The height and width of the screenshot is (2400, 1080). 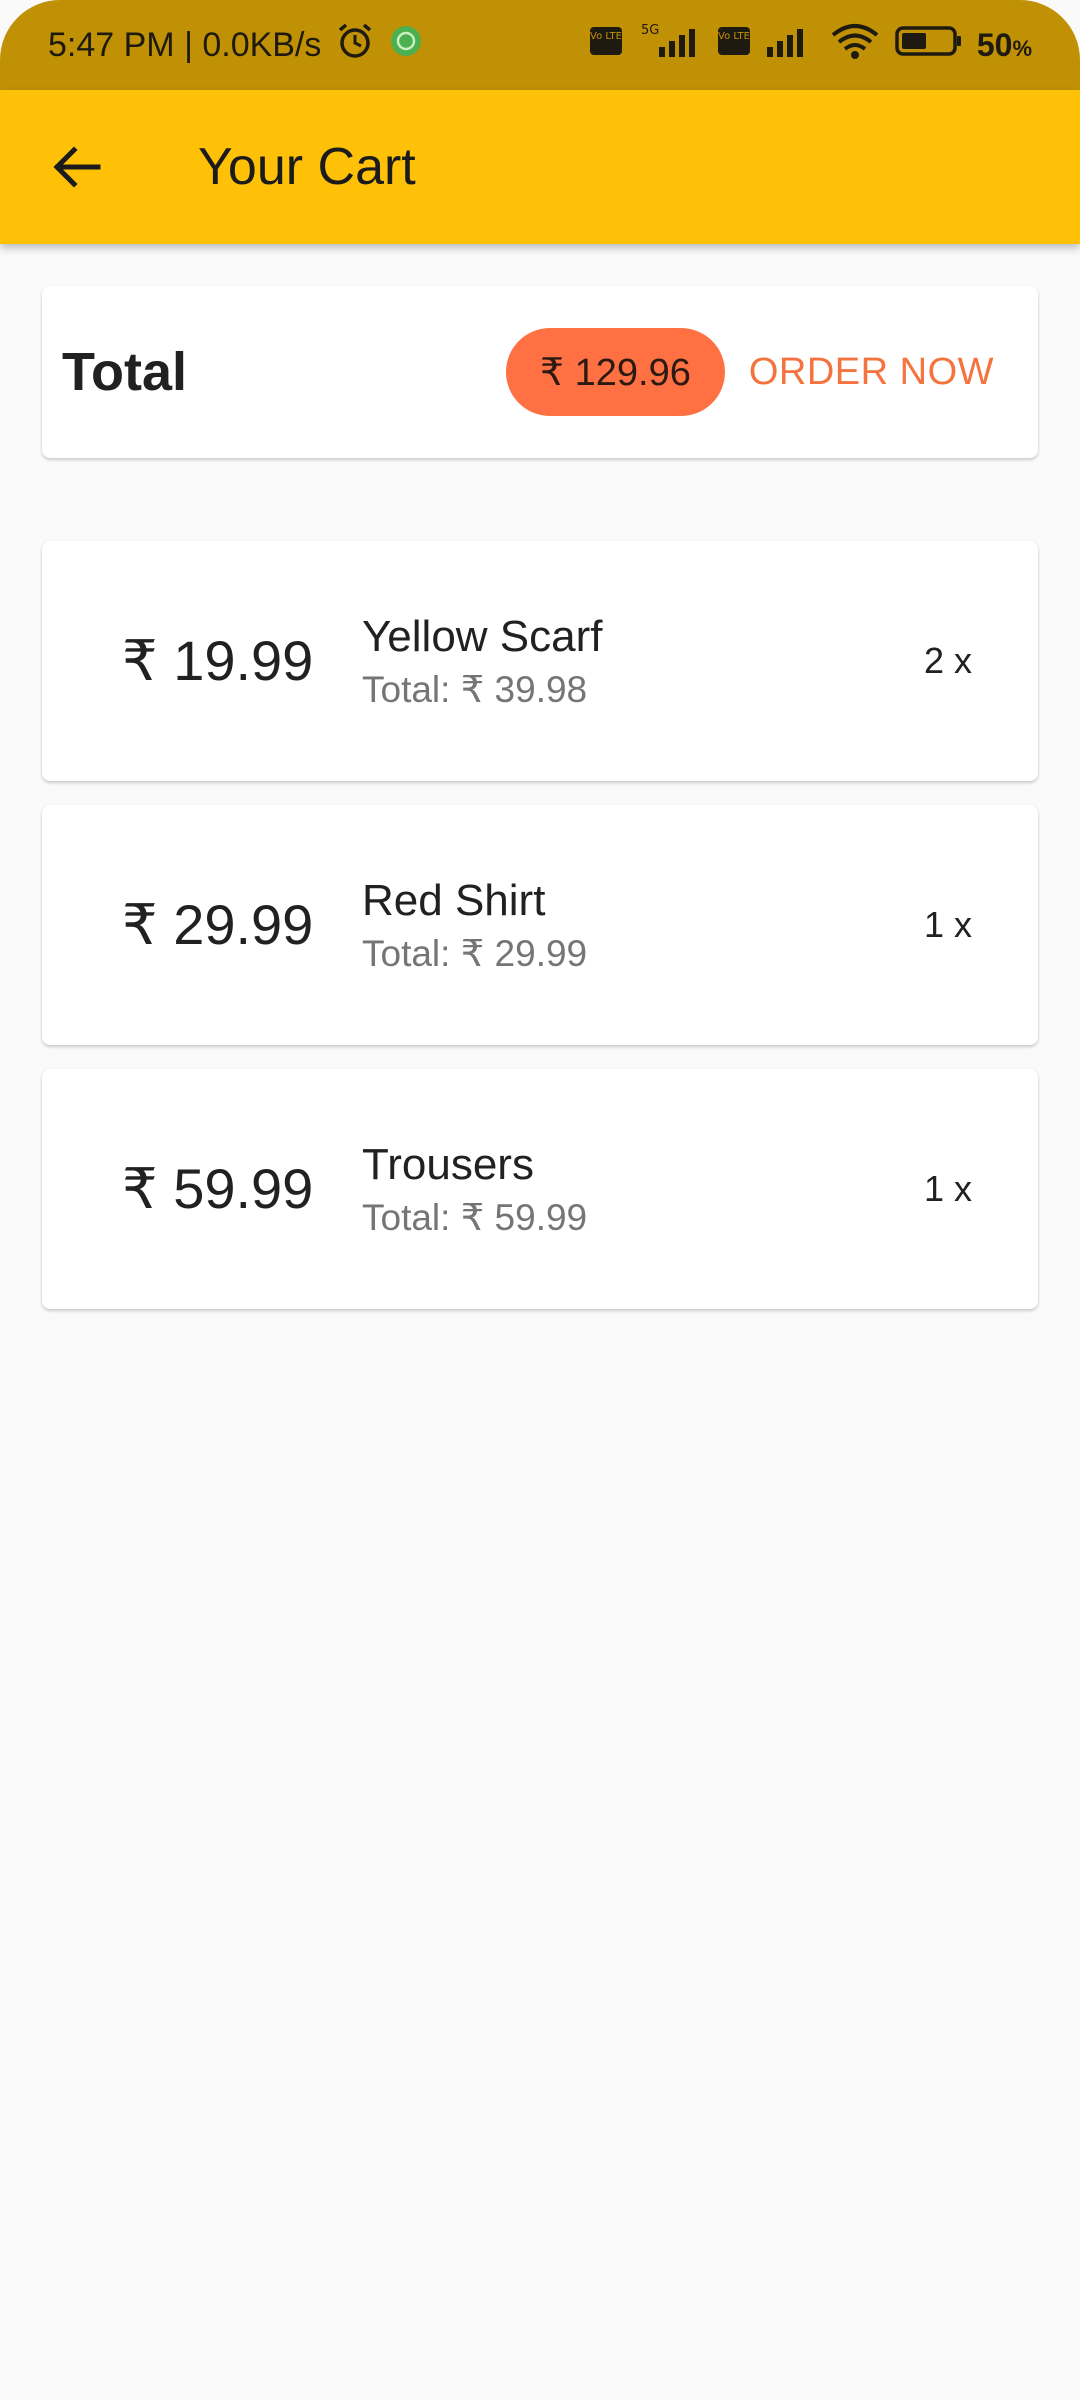 What do you see at coordinates (124, 372) in the screenshot?
I see `total-label: Total` at bounding box center [124, 372].